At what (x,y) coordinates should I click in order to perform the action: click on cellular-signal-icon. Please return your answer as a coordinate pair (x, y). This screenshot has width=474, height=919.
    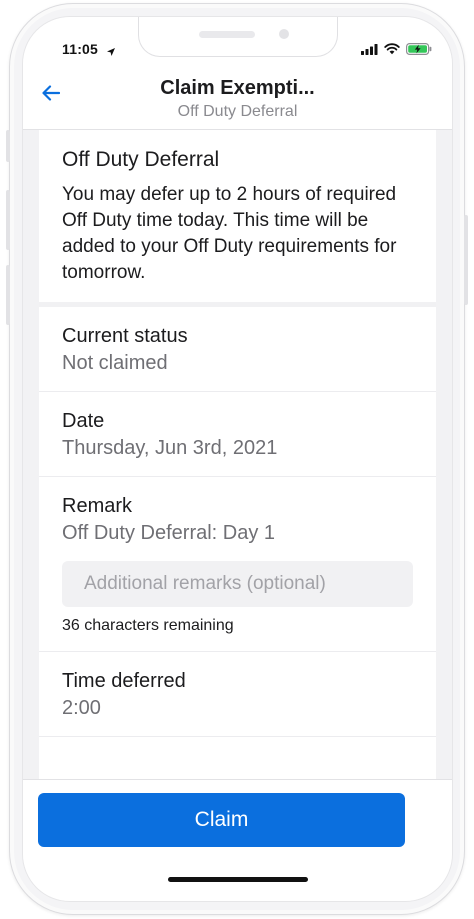
    Looking at the image, I should click on (369, 51).